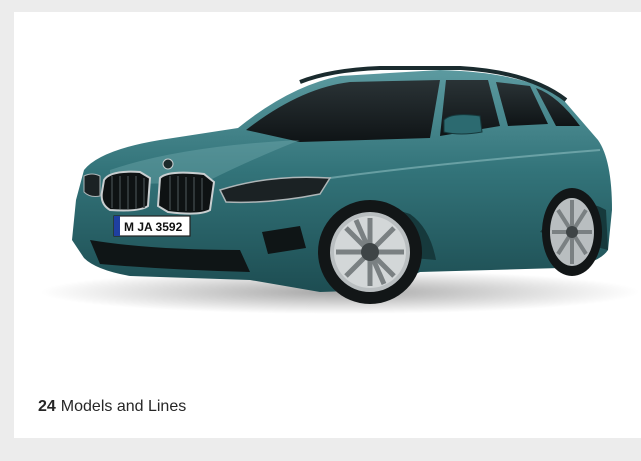 The width and height of the screenshot is (641, 461). Describe the element at coordinates (370, 252) in the screenshot. I see `front-wheel` at that location.